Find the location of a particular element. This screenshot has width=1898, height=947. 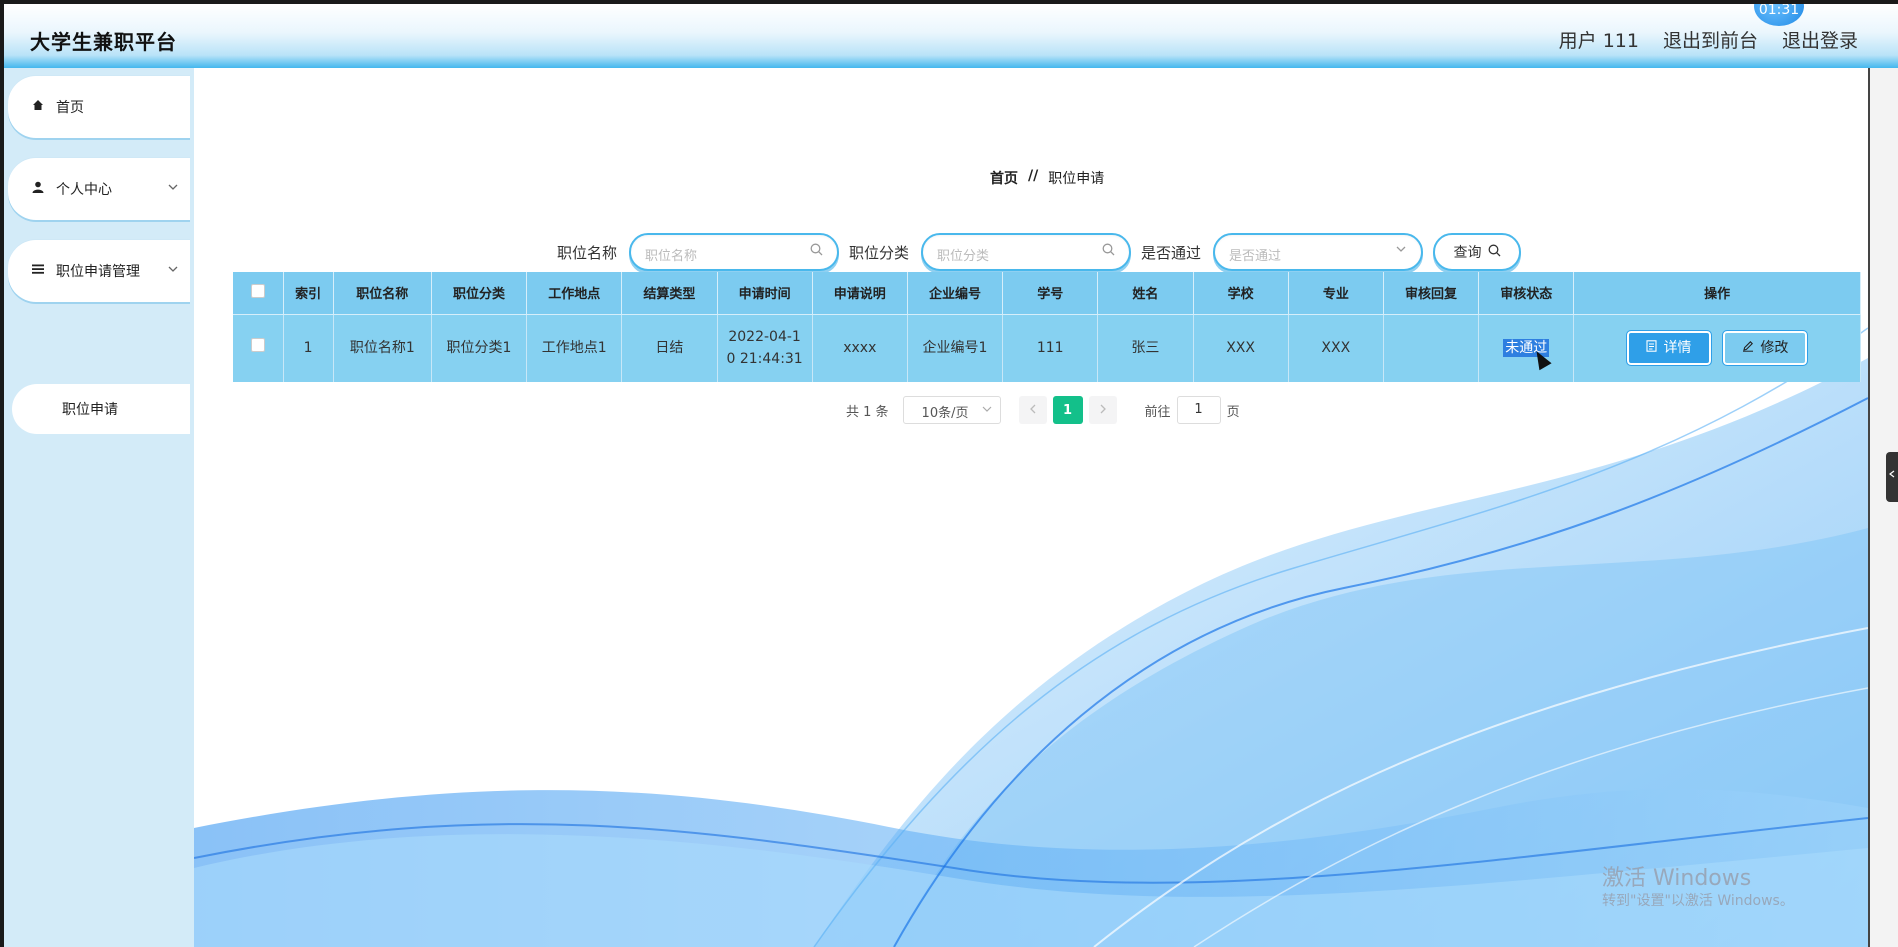

cell-apply-desc: xxxx is located at coordinates (860, 347).